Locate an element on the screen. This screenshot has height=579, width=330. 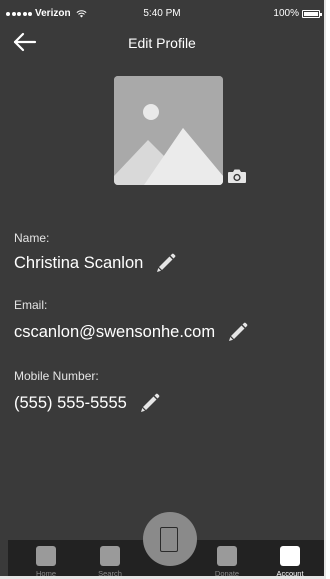
image-placeholder-icon is located at coordinates (168, 130).